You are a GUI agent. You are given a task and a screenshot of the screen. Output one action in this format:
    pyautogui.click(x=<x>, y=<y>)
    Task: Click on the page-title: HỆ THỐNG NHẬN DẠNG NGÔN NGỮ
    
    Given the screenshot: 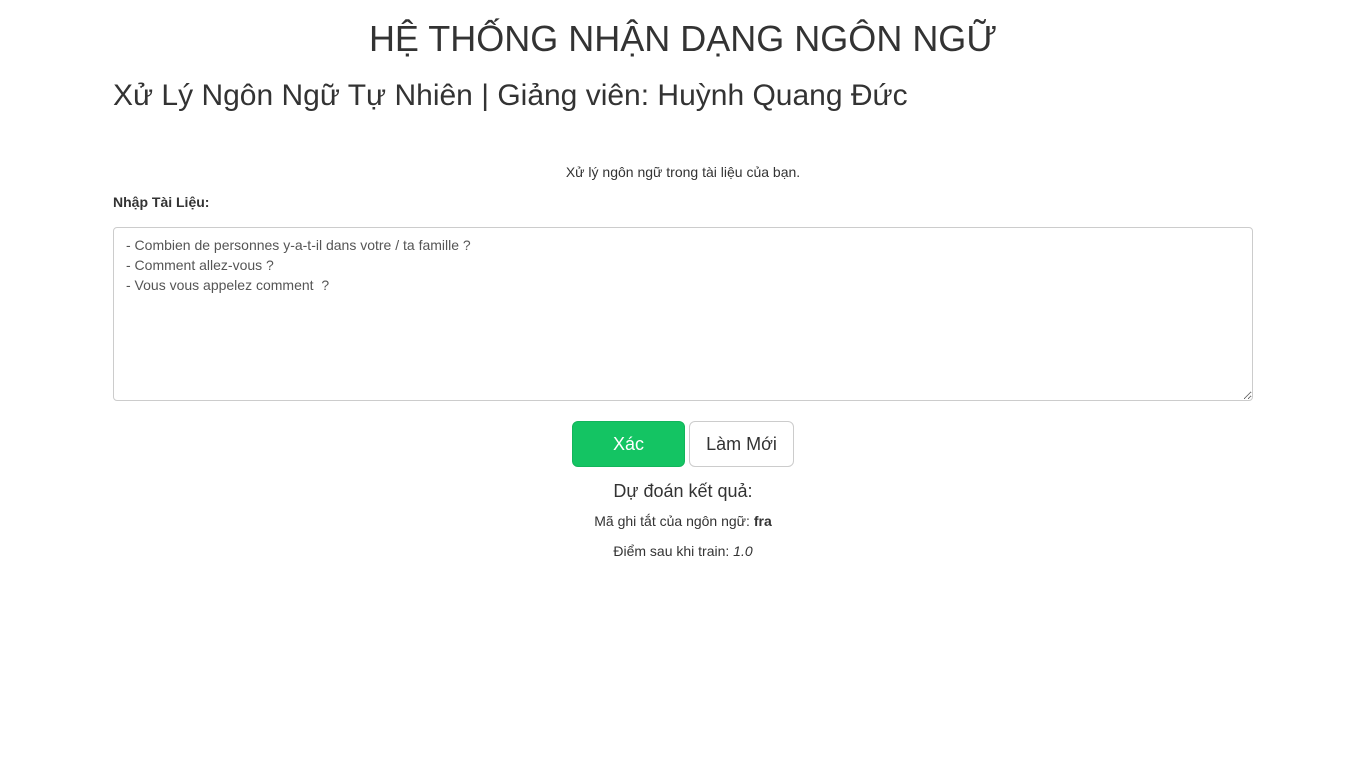 What is the action you would take?
    pyautogui.click(x=683, y=38)
    